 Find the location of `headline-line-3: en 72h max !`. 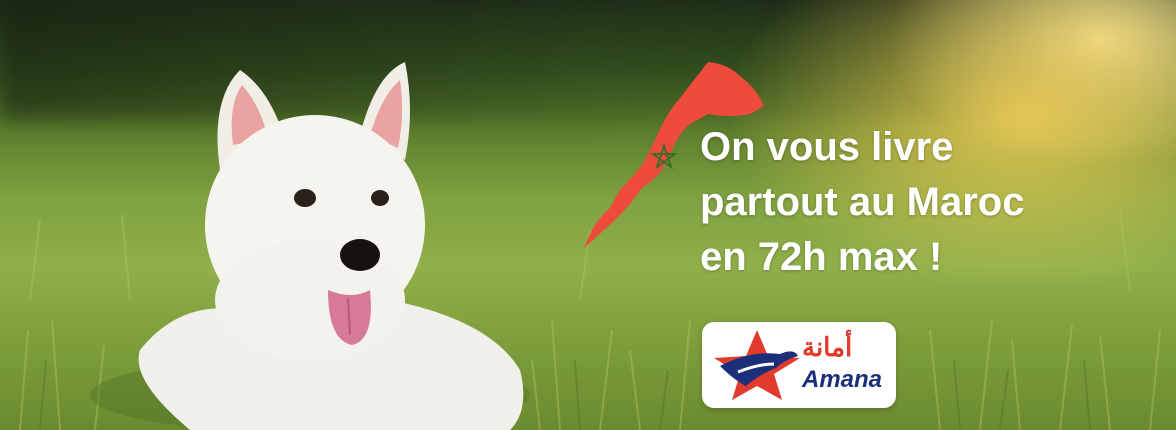

headline-line-3: en 72h max ! is located at coordinates (821, 257).